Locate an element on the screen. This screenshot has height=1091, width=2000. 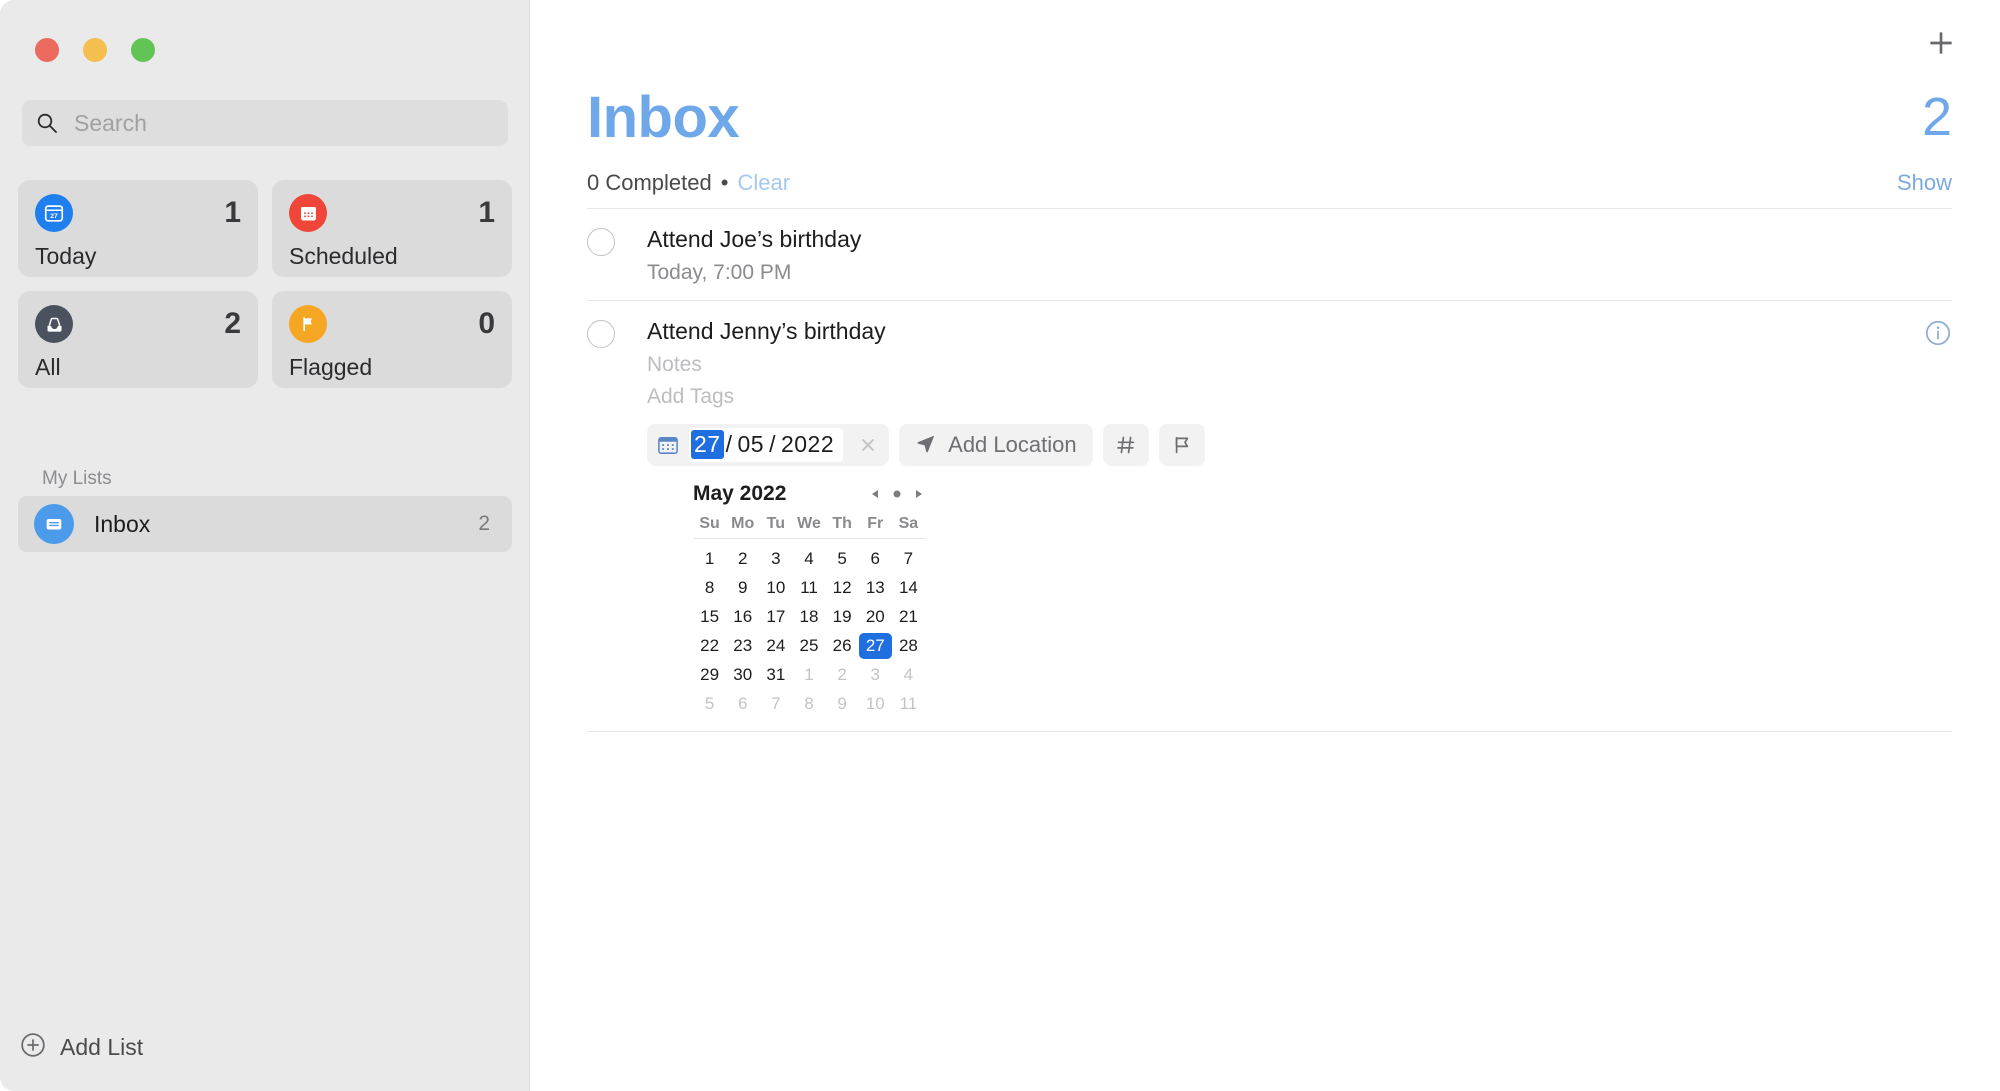
calendar-month-label: May 2022 is located at coordinates (740, 494).